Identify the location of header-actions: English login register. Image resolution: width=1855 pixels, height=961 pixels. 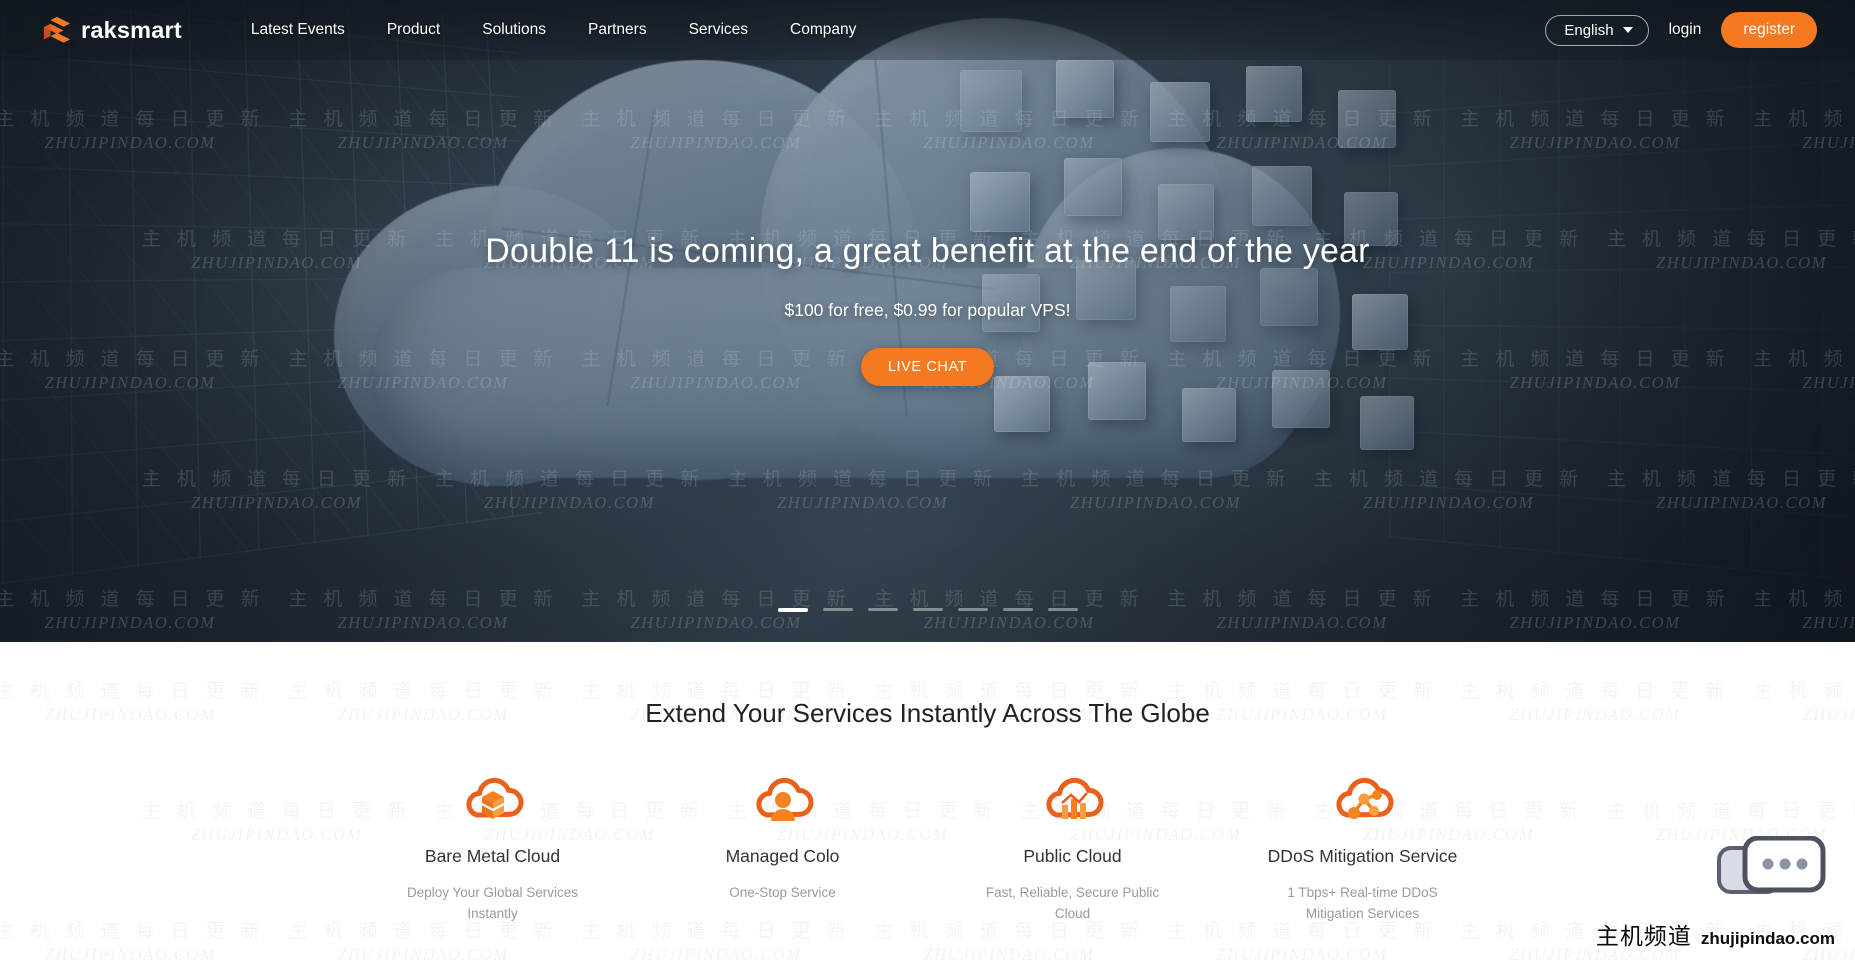
(1681, 30).